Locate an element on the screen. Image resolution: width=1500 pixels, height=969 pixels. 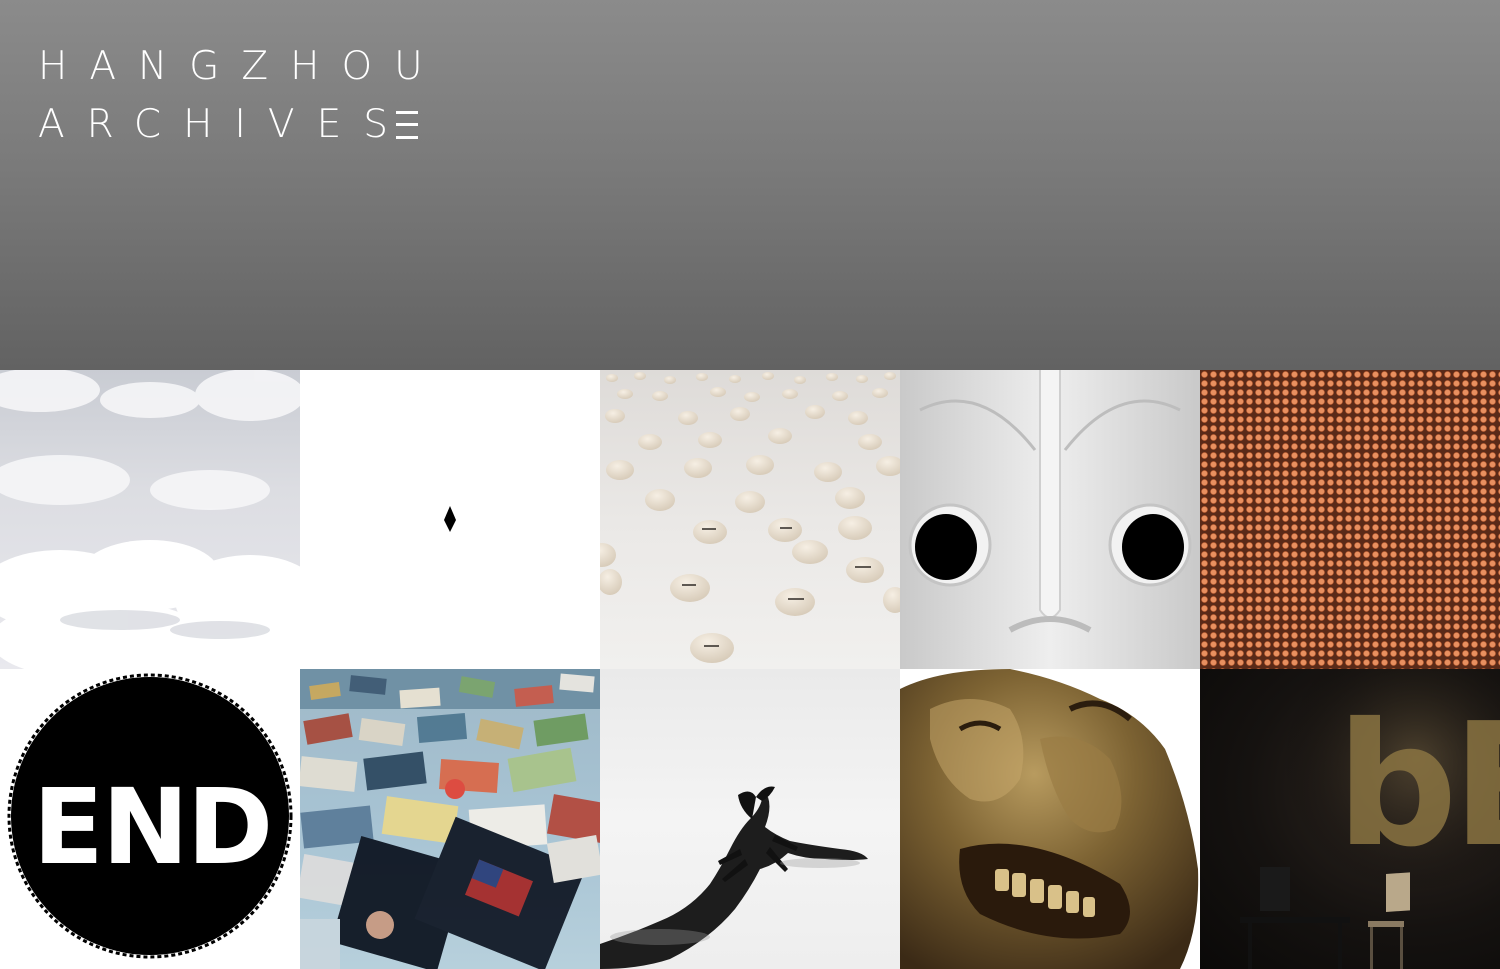
bronze-face-image is located at coordinates (1049, 819).